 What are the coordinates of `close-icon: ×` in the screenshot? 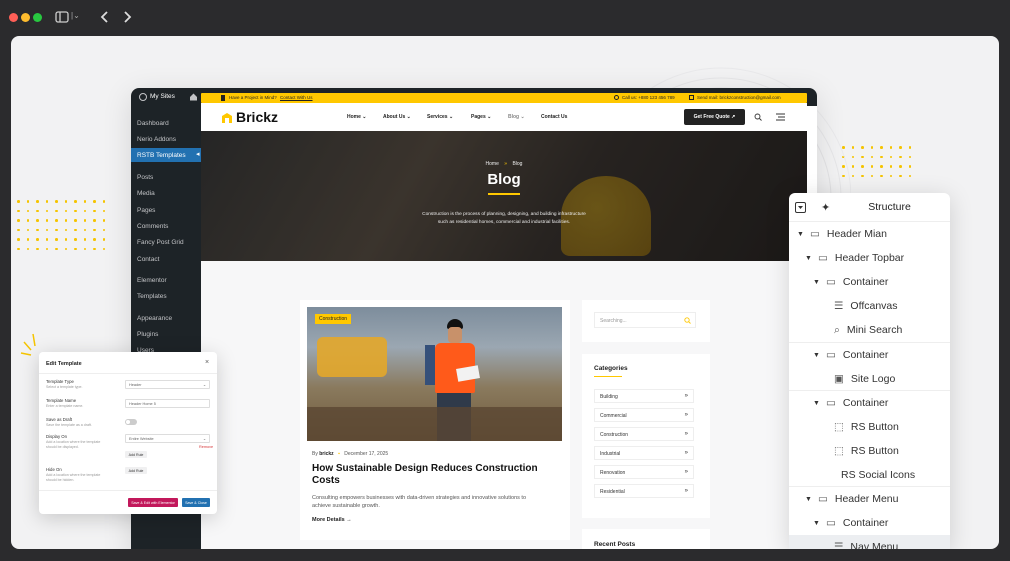 It's located at (207, 362).